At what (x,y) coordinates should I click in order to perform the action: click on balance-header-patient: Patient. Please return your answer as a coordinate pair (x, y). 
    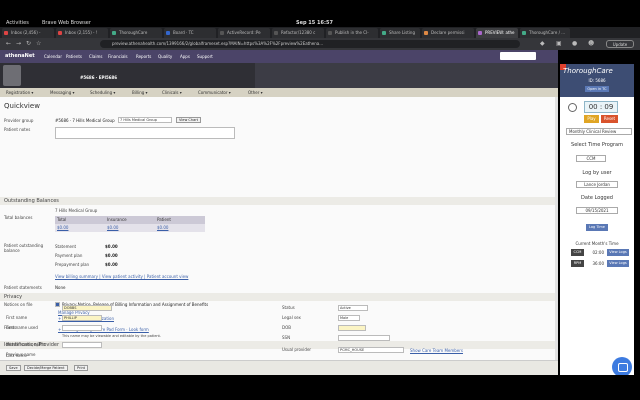
    Looking at the image, I should click on (180, 220).